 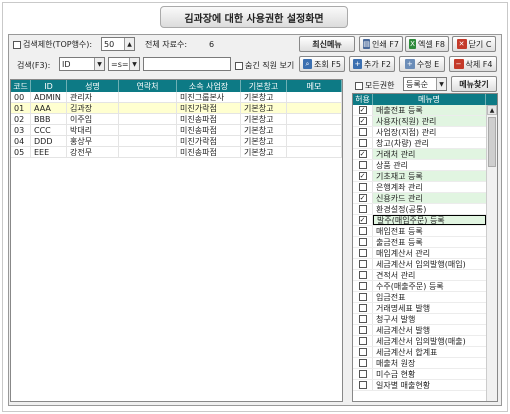 I want to click on scroll-thumb, so click(x=492, y=142).